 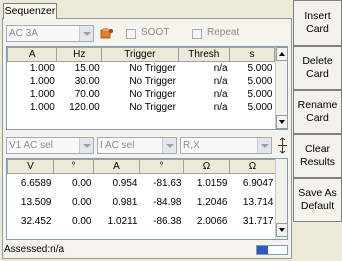 I want to click on delete-card-button: Delete Card, so click(x=317, y=68).